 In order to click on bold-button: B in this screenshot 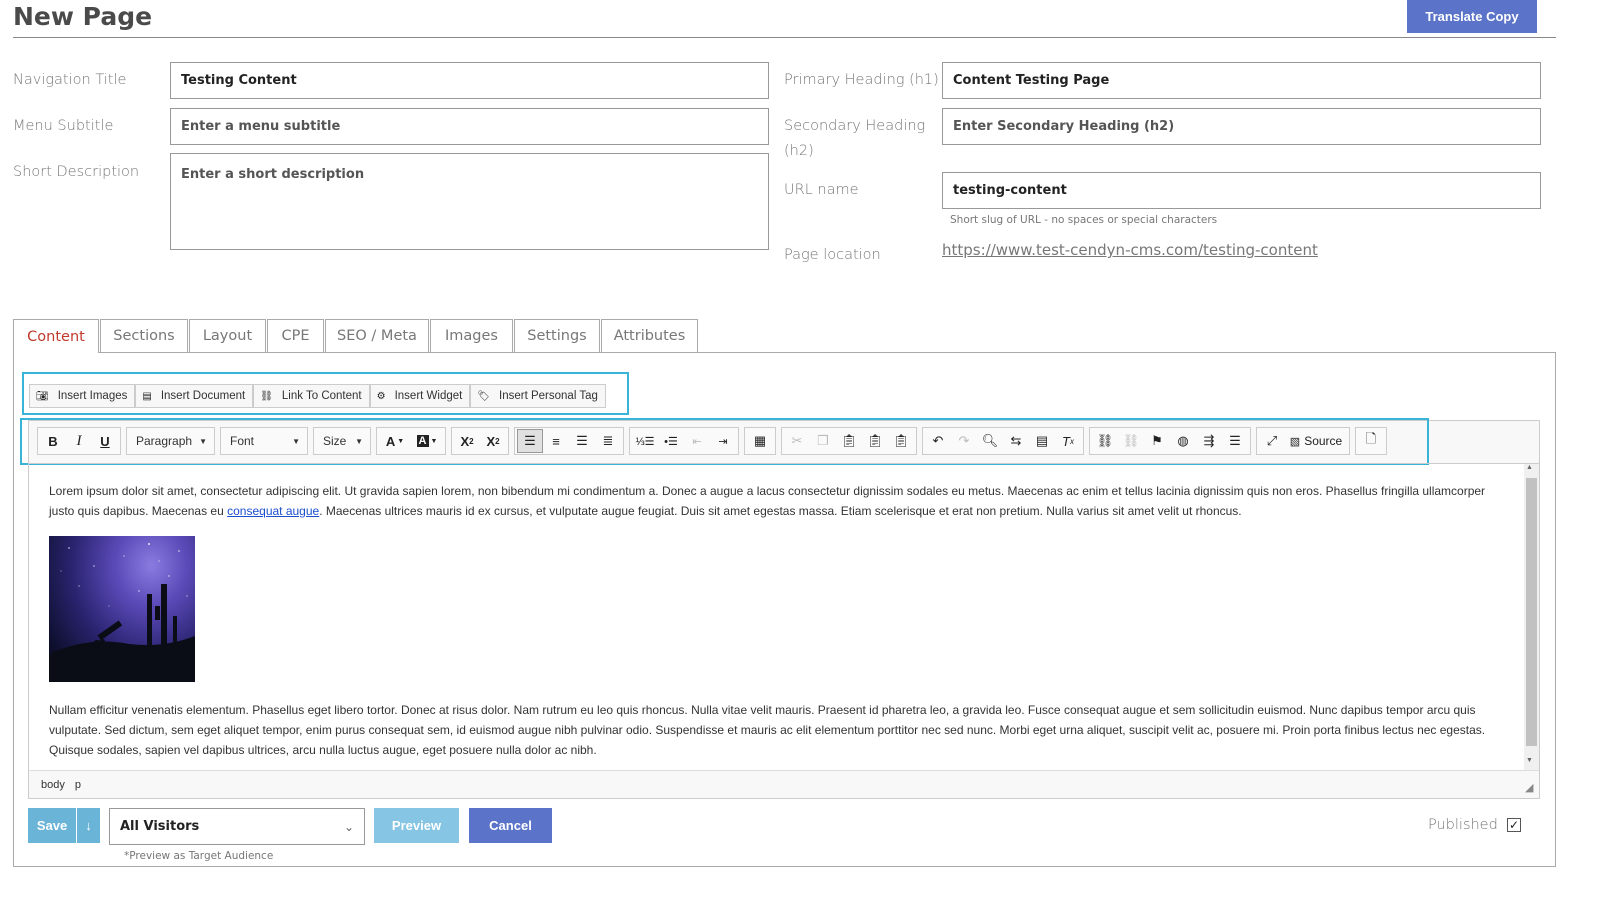, I will do `click(53, 441)`.